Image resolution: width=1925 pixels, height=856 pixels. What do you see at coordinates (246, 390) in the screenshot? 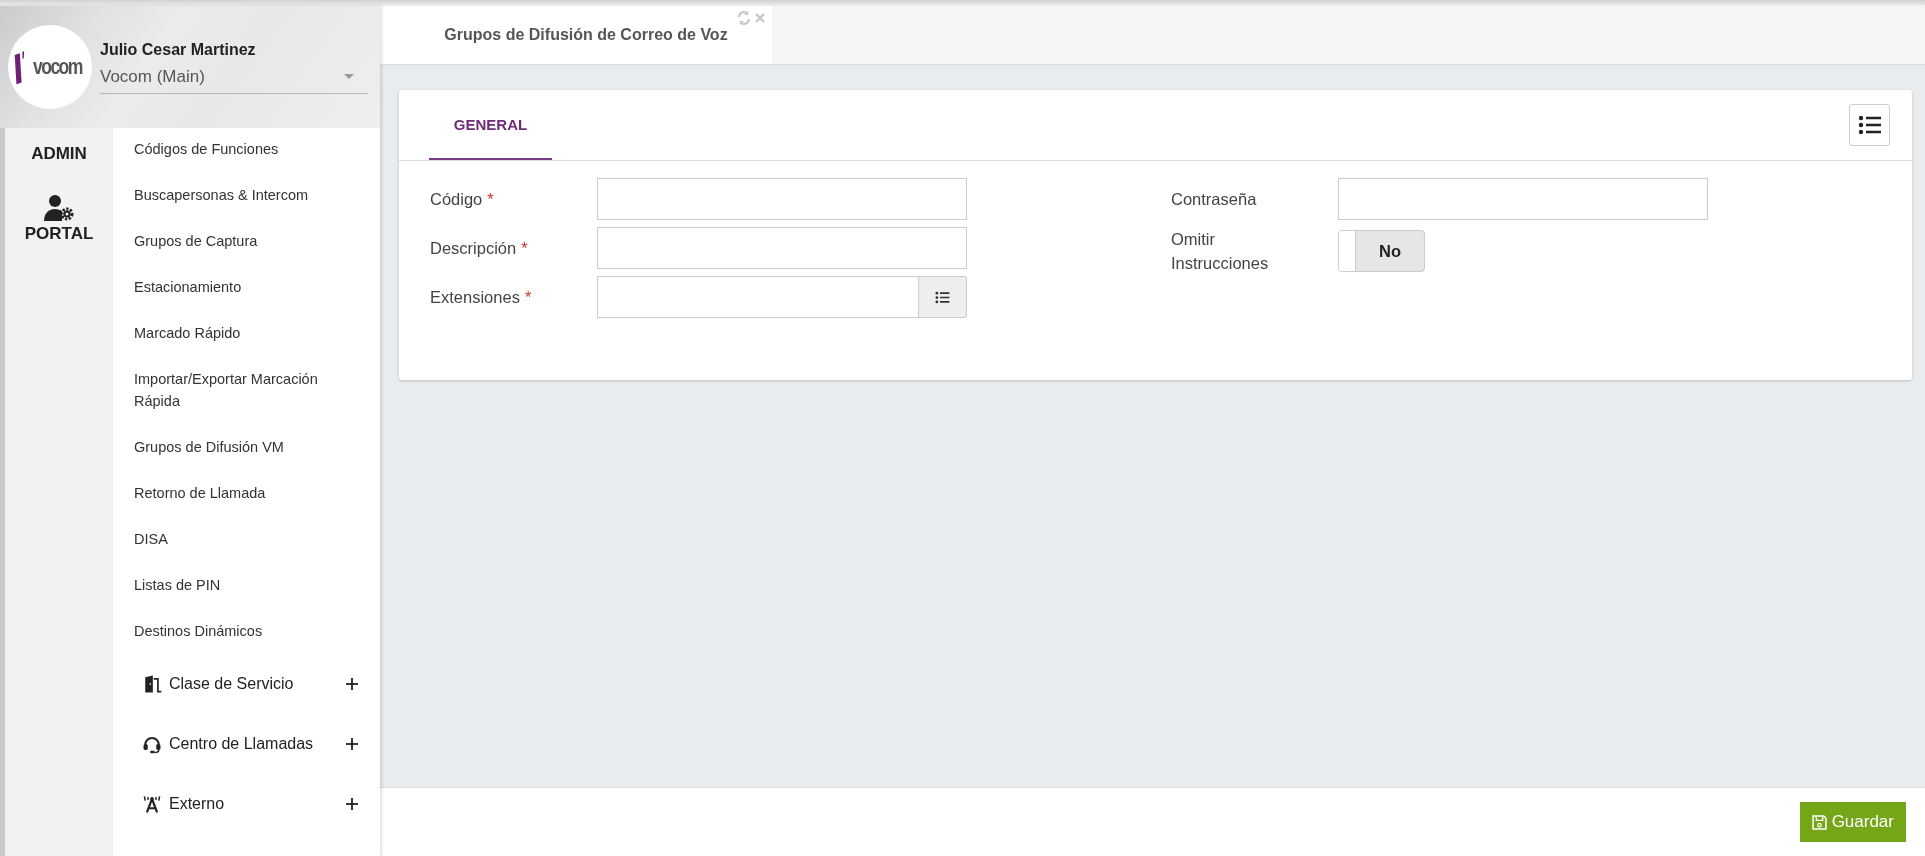
I see `menu-item: Importar/Exportar Marcación Rápida` at bounding box center [246, 390].